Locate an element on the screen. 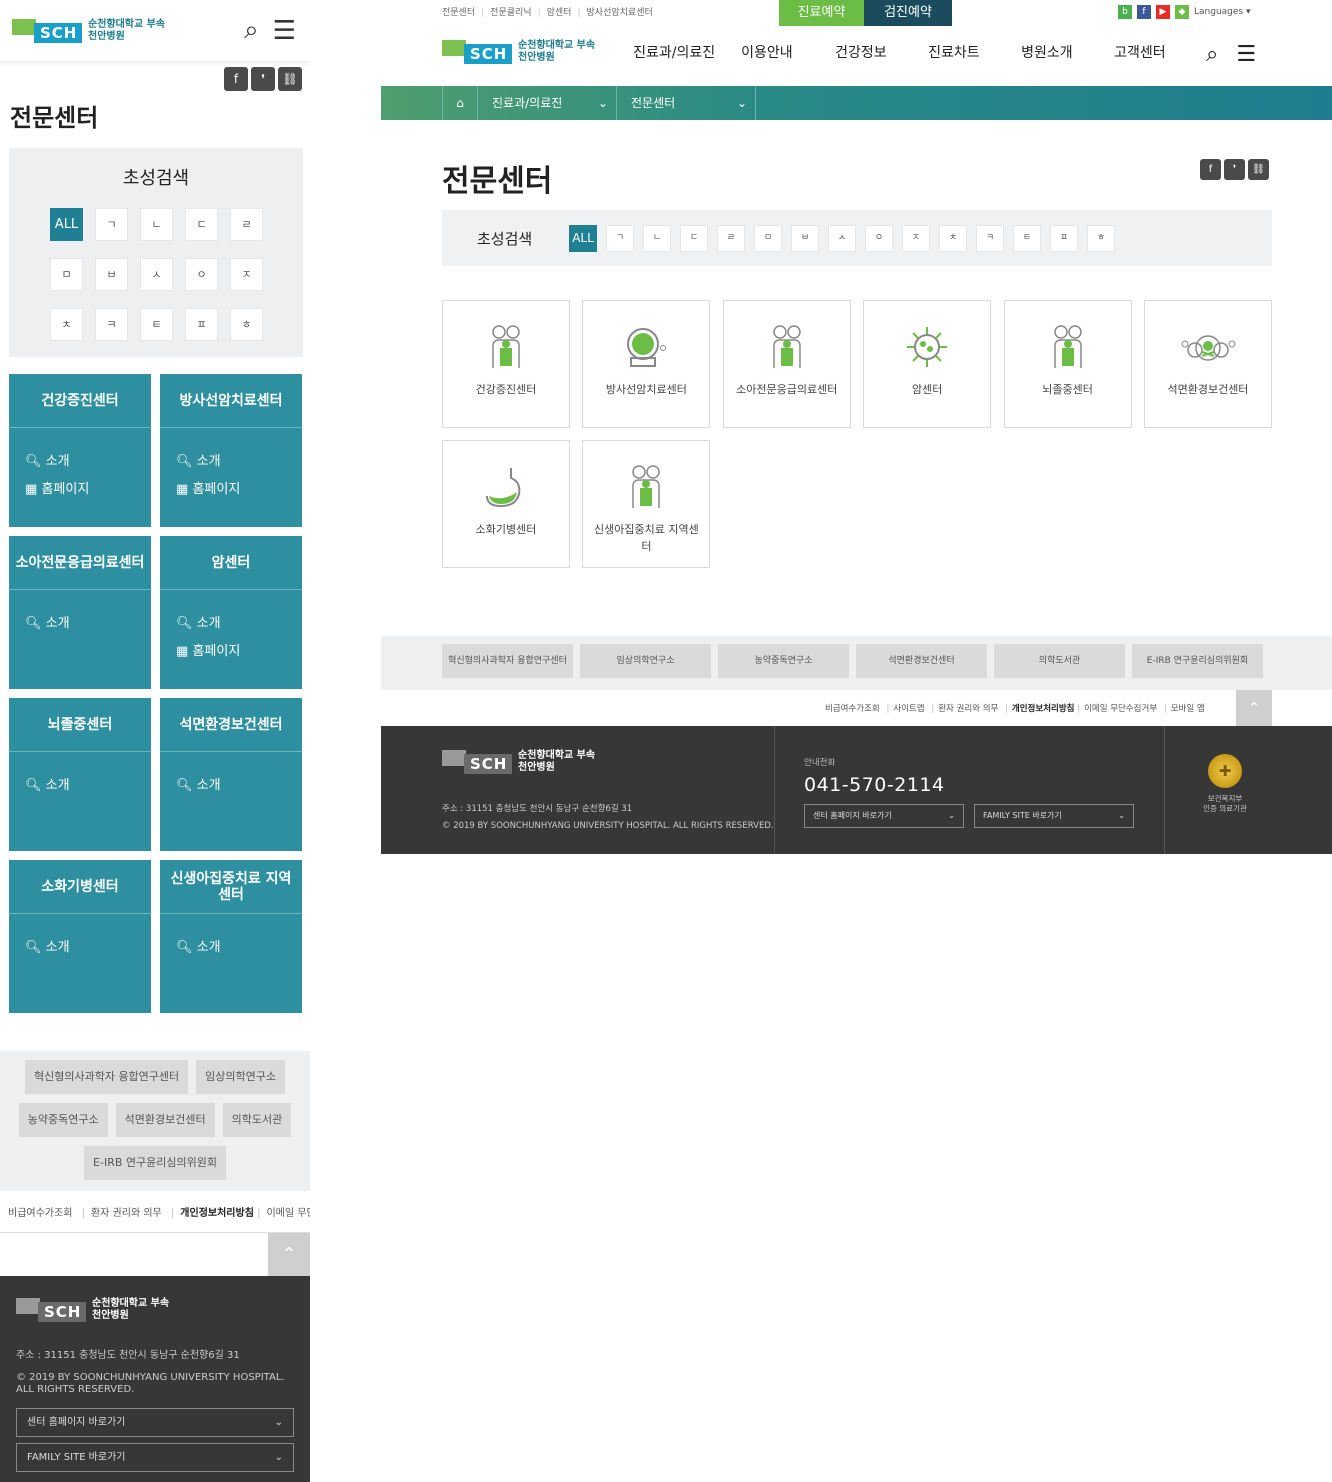 The width and height of the screenshot is (1332, 1482). consonant-button: ㅍ is located at coordinates (201, 324).